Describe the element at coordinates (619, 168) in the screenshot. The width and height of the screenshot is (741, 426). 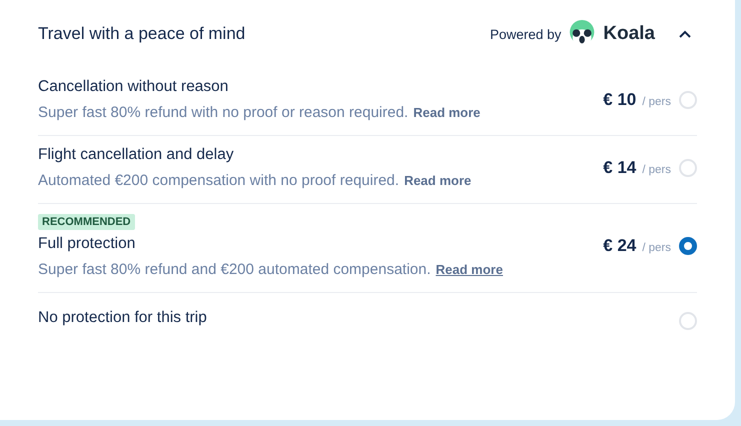
I see `option-price: € 14` at that location.